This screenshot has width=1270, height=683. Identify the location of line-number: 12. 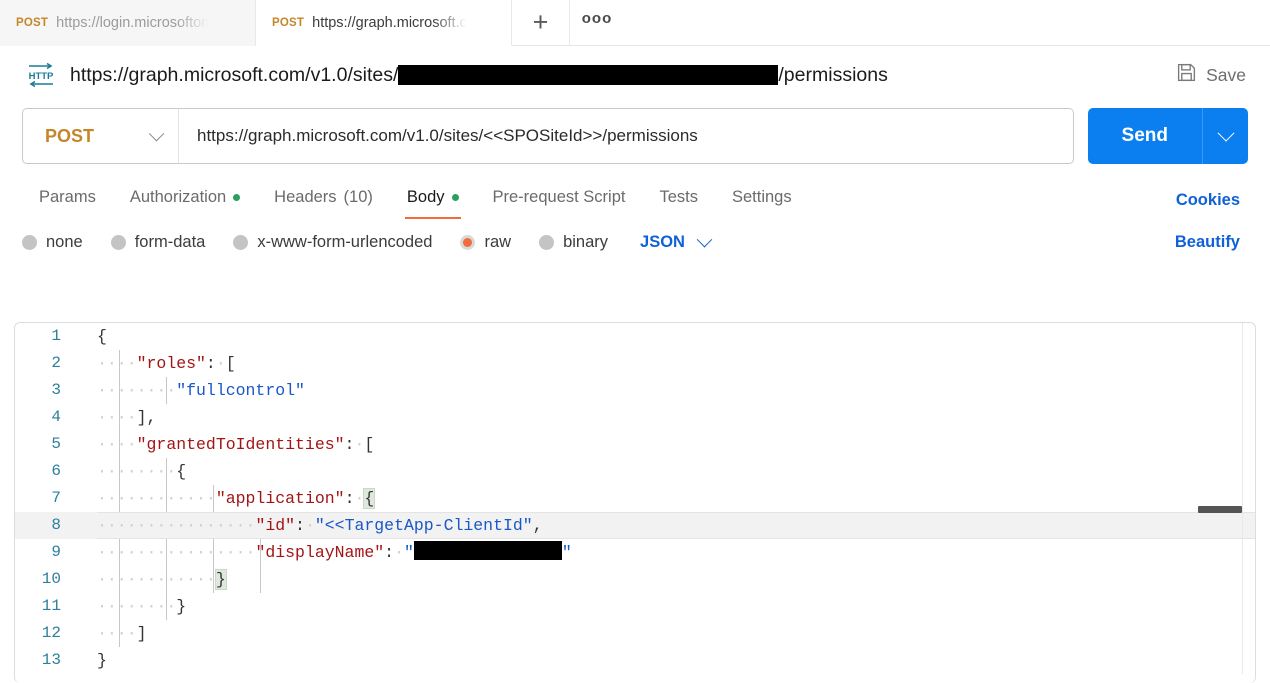
(51, 633).